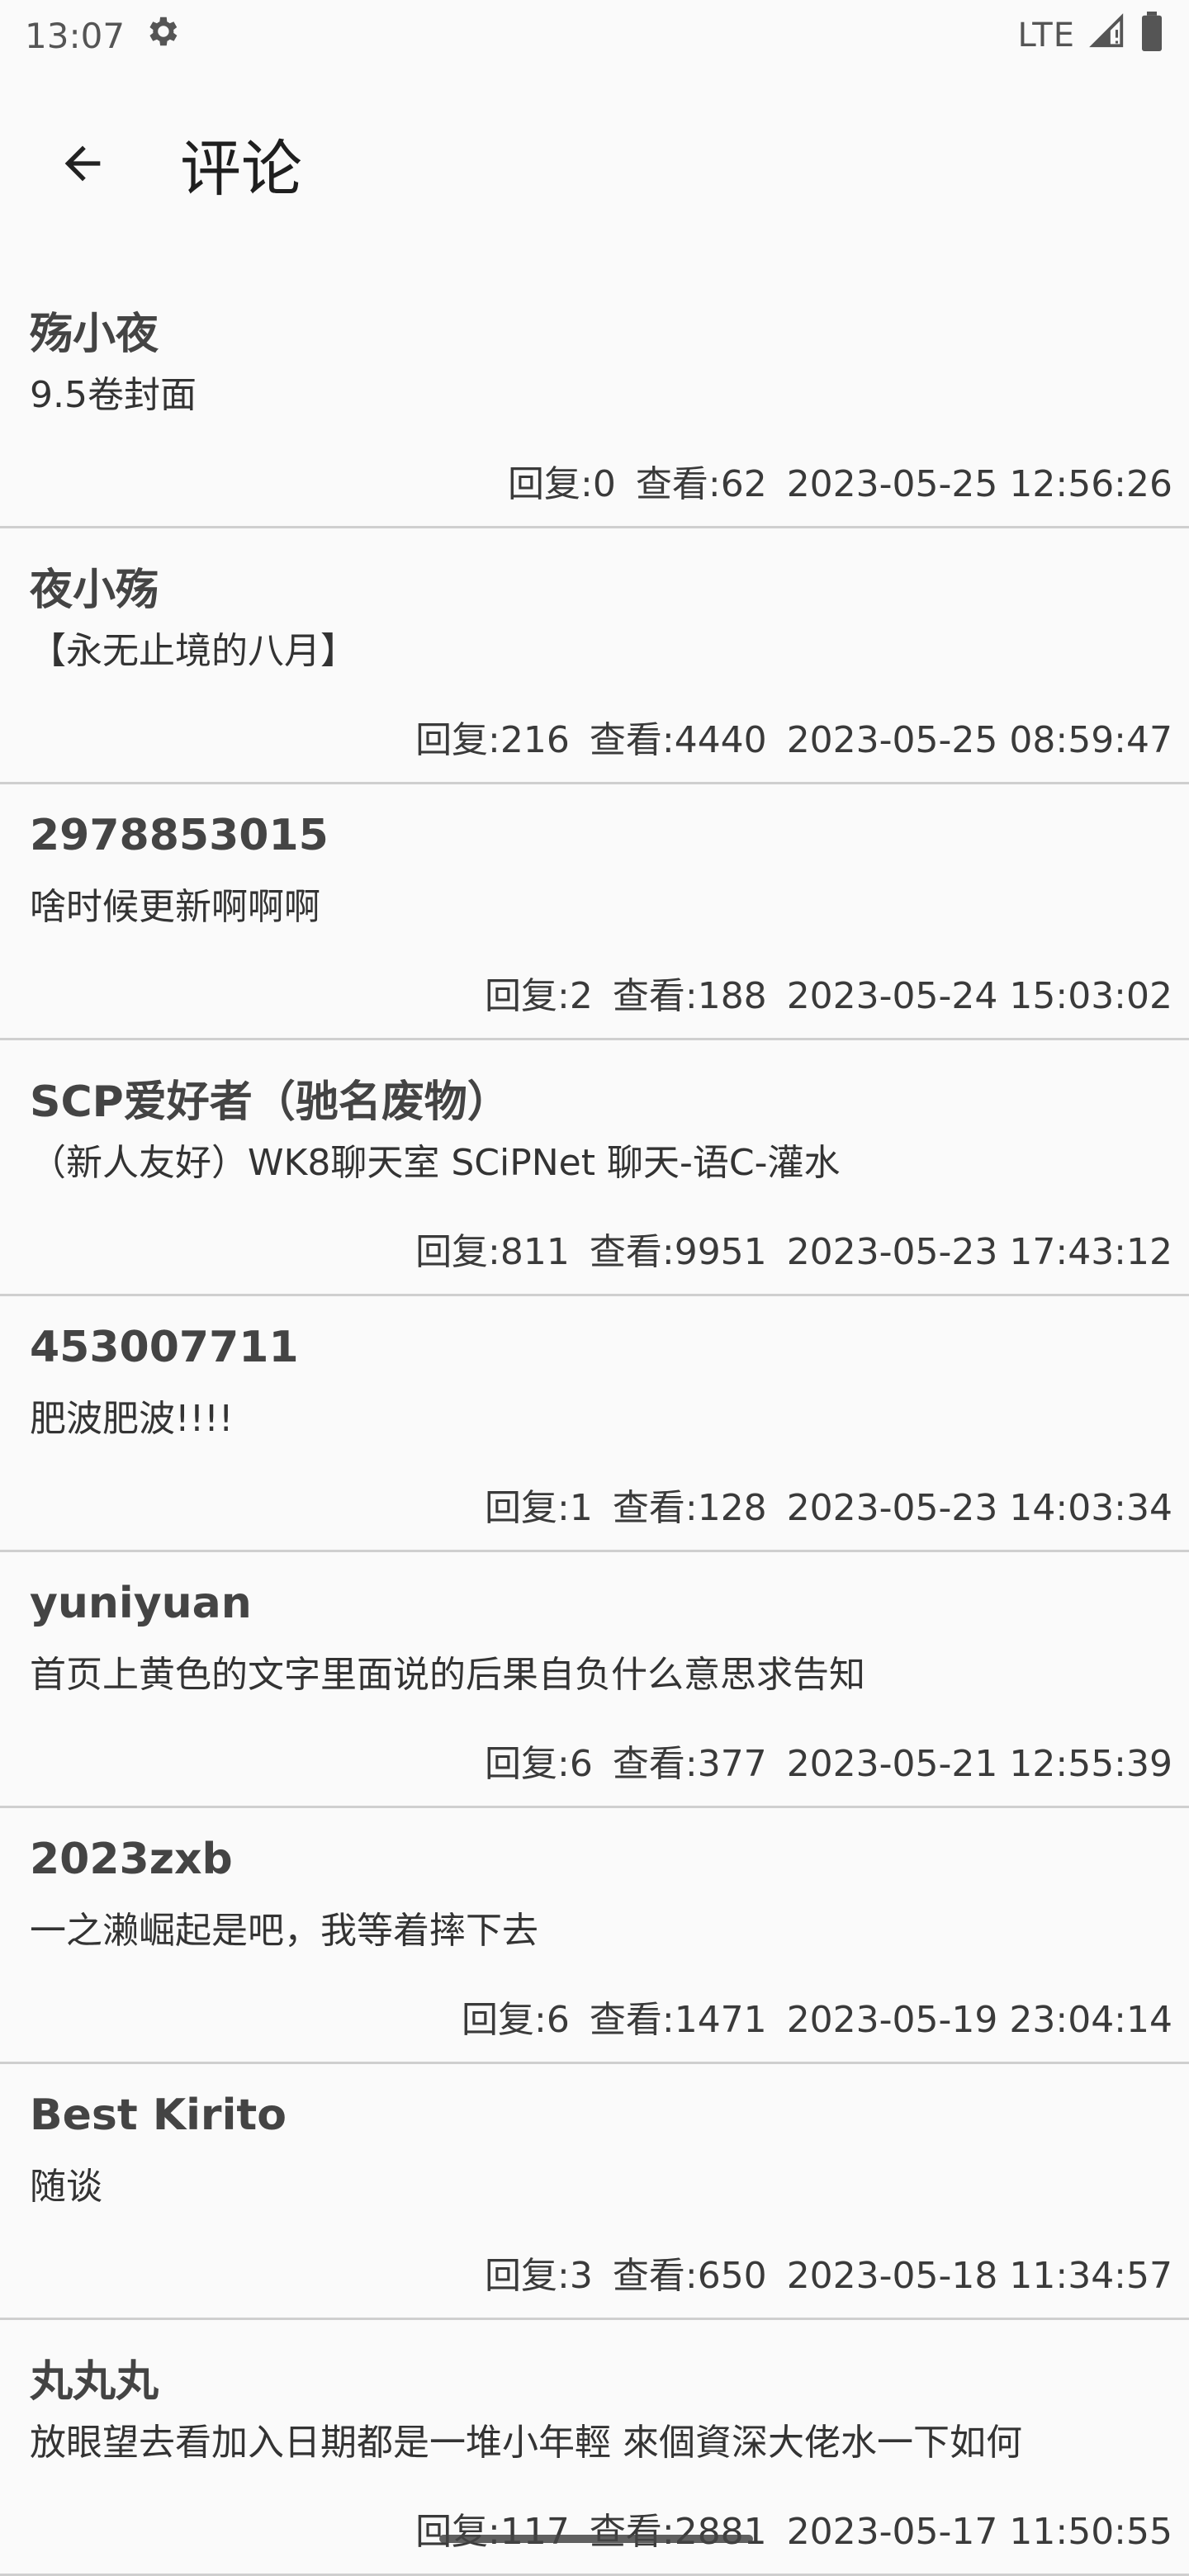 Image resolution: width=1189 pixels, height=2576 pixels. Describe the element at coordinates (701, 484) in the screenshot. I see `view-count: 查看:62` at that location.